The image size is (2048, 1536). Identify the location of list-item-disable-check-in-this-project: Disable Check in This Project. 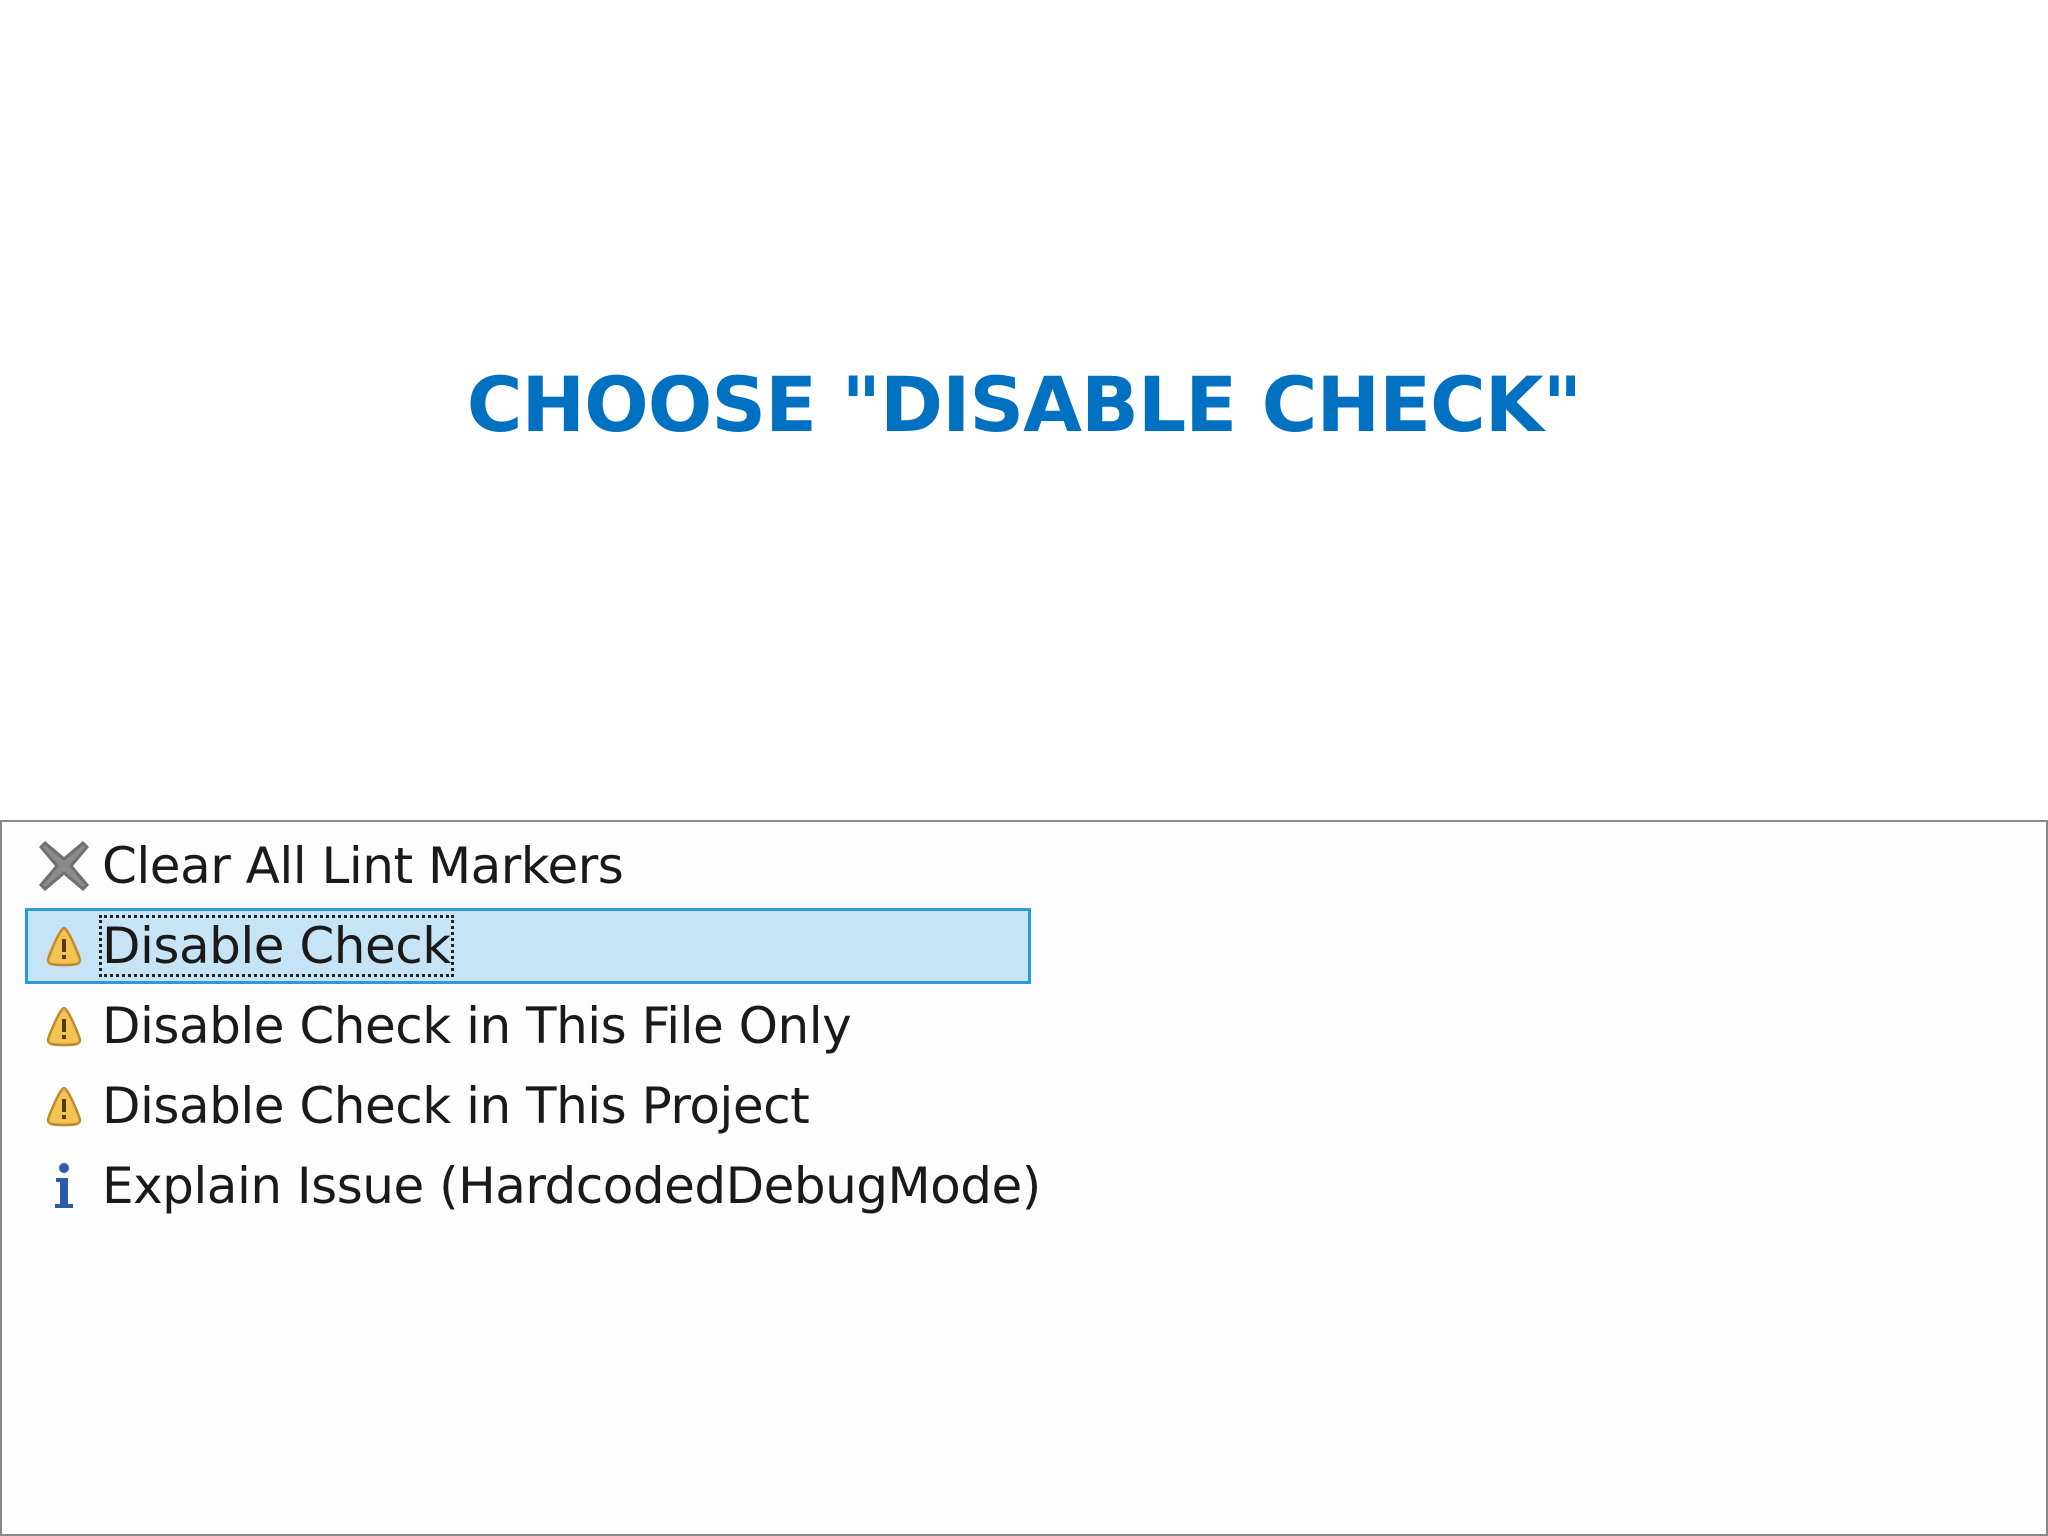
(528, 1106).